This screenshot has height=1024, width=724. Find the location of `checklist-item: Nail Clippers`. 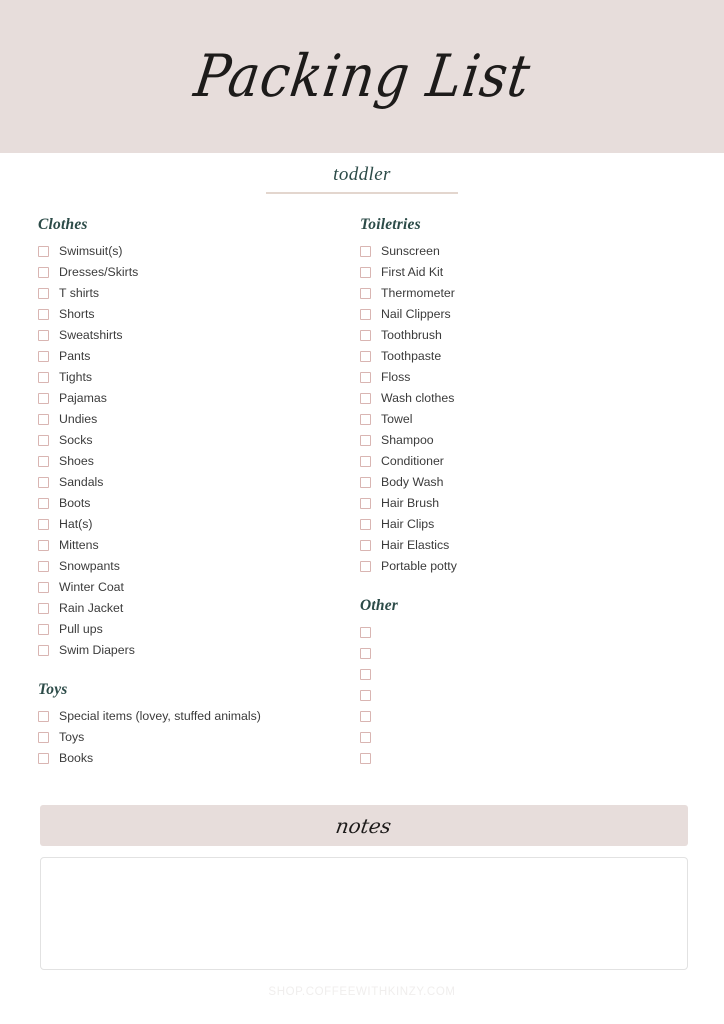

checklist-item: Nail Clippers is located at coordinates (520, 314).